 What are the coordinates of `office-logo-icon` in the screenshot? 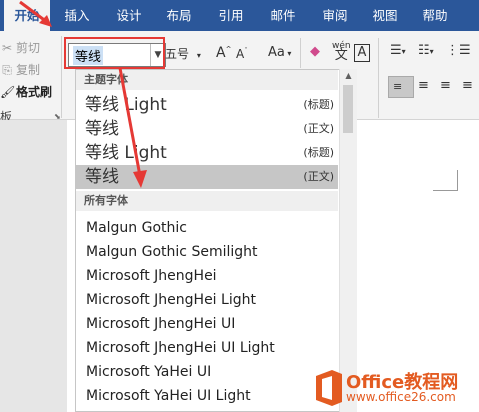 It's located at (329, 388).